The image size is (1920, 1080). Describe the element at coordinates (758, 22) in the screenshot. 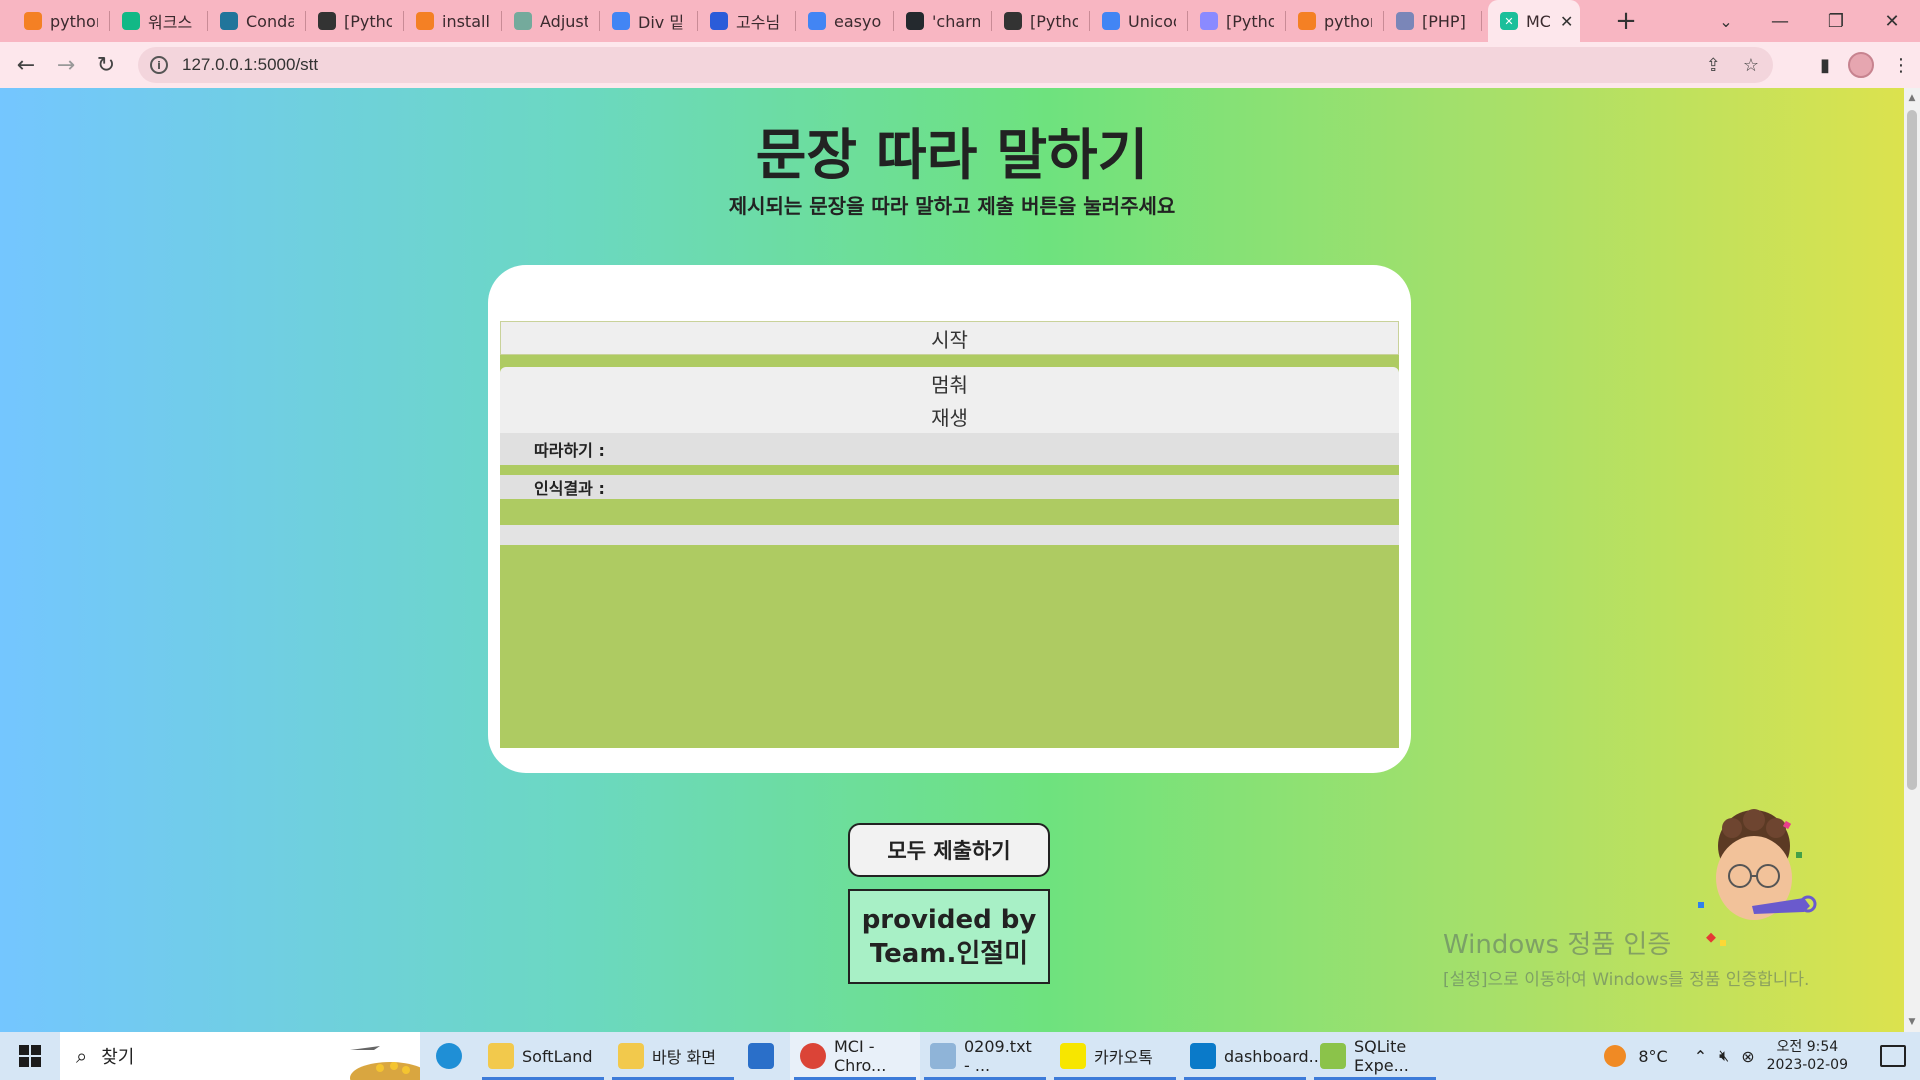

I see `tab-title: 고수님` at that location.